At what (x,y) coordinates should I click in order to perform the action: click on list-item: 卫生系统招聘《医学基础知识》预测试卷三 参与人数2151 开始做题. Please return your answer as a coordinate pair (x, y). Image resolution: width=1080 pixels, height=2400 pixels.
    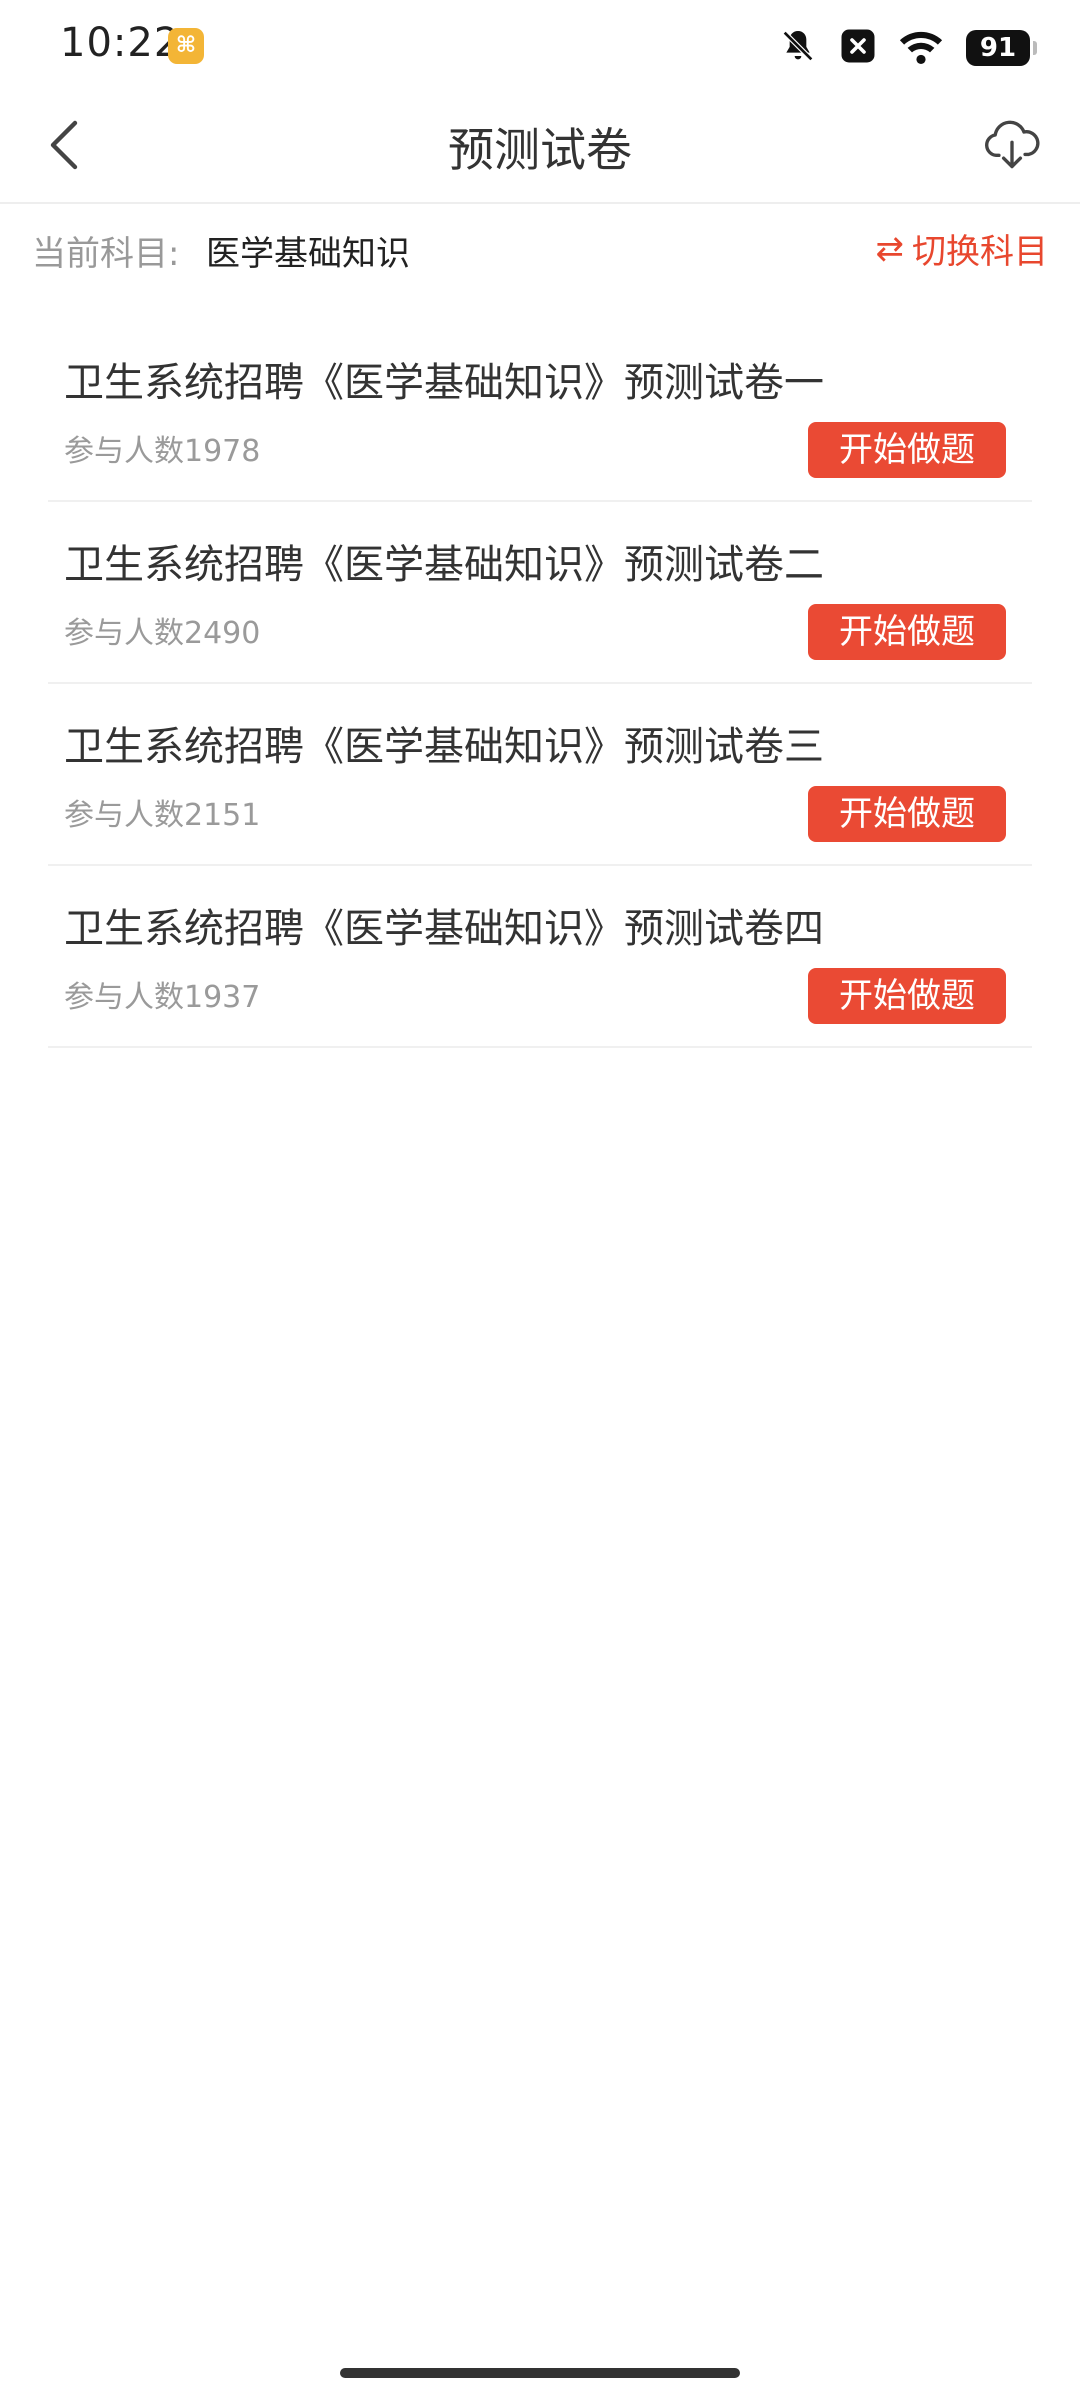
    Looking at the image, I should click on (540, 775).